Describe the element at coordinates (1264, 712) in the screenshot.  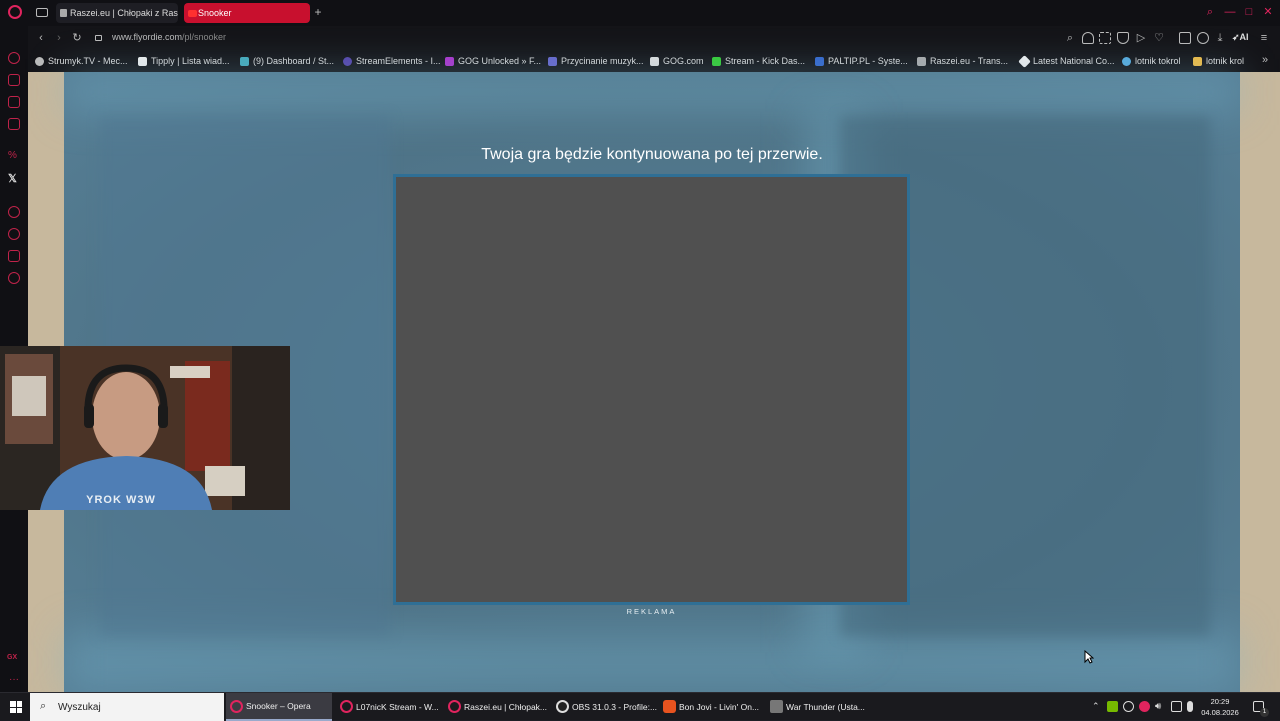
I see `notification-count-badge: 1` at that location.